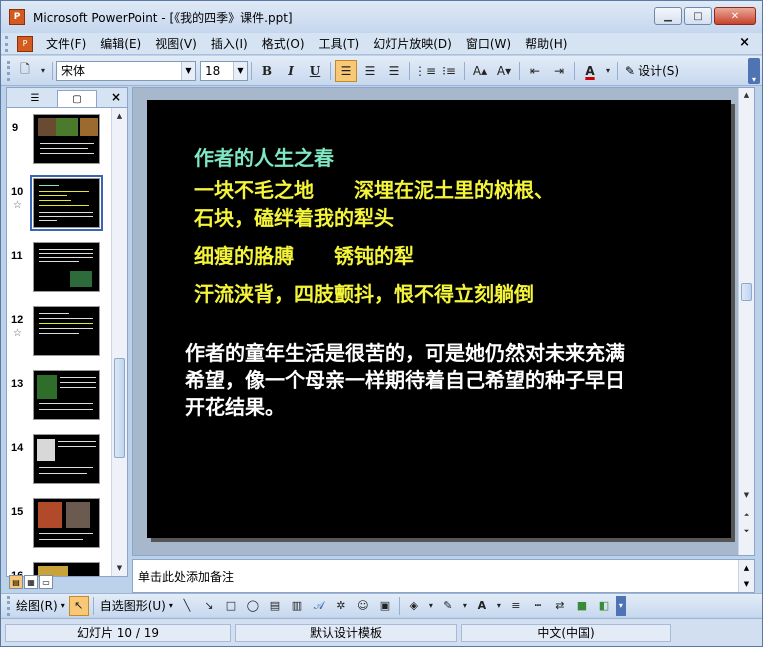 This screenshot has width=763, height=647. I want to click on clipart-button: ☺, so click(363, 606).